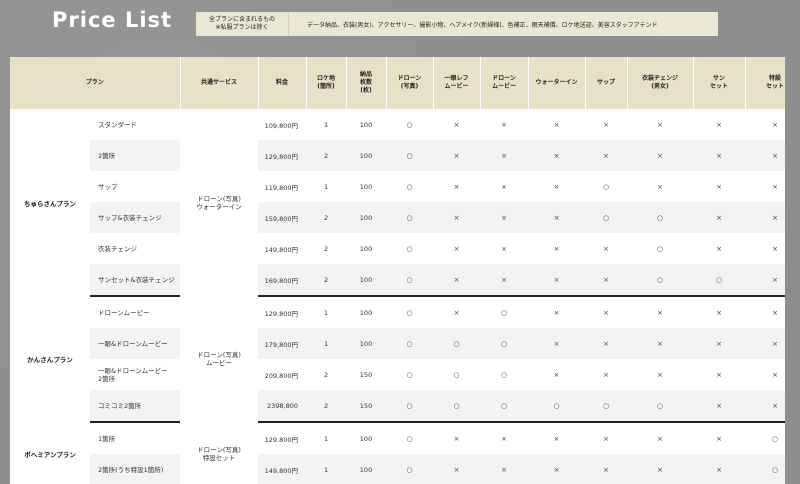 The width and height of the screenshot is (800, 484). I want to click on column-header: 料金, so click(282, 83).